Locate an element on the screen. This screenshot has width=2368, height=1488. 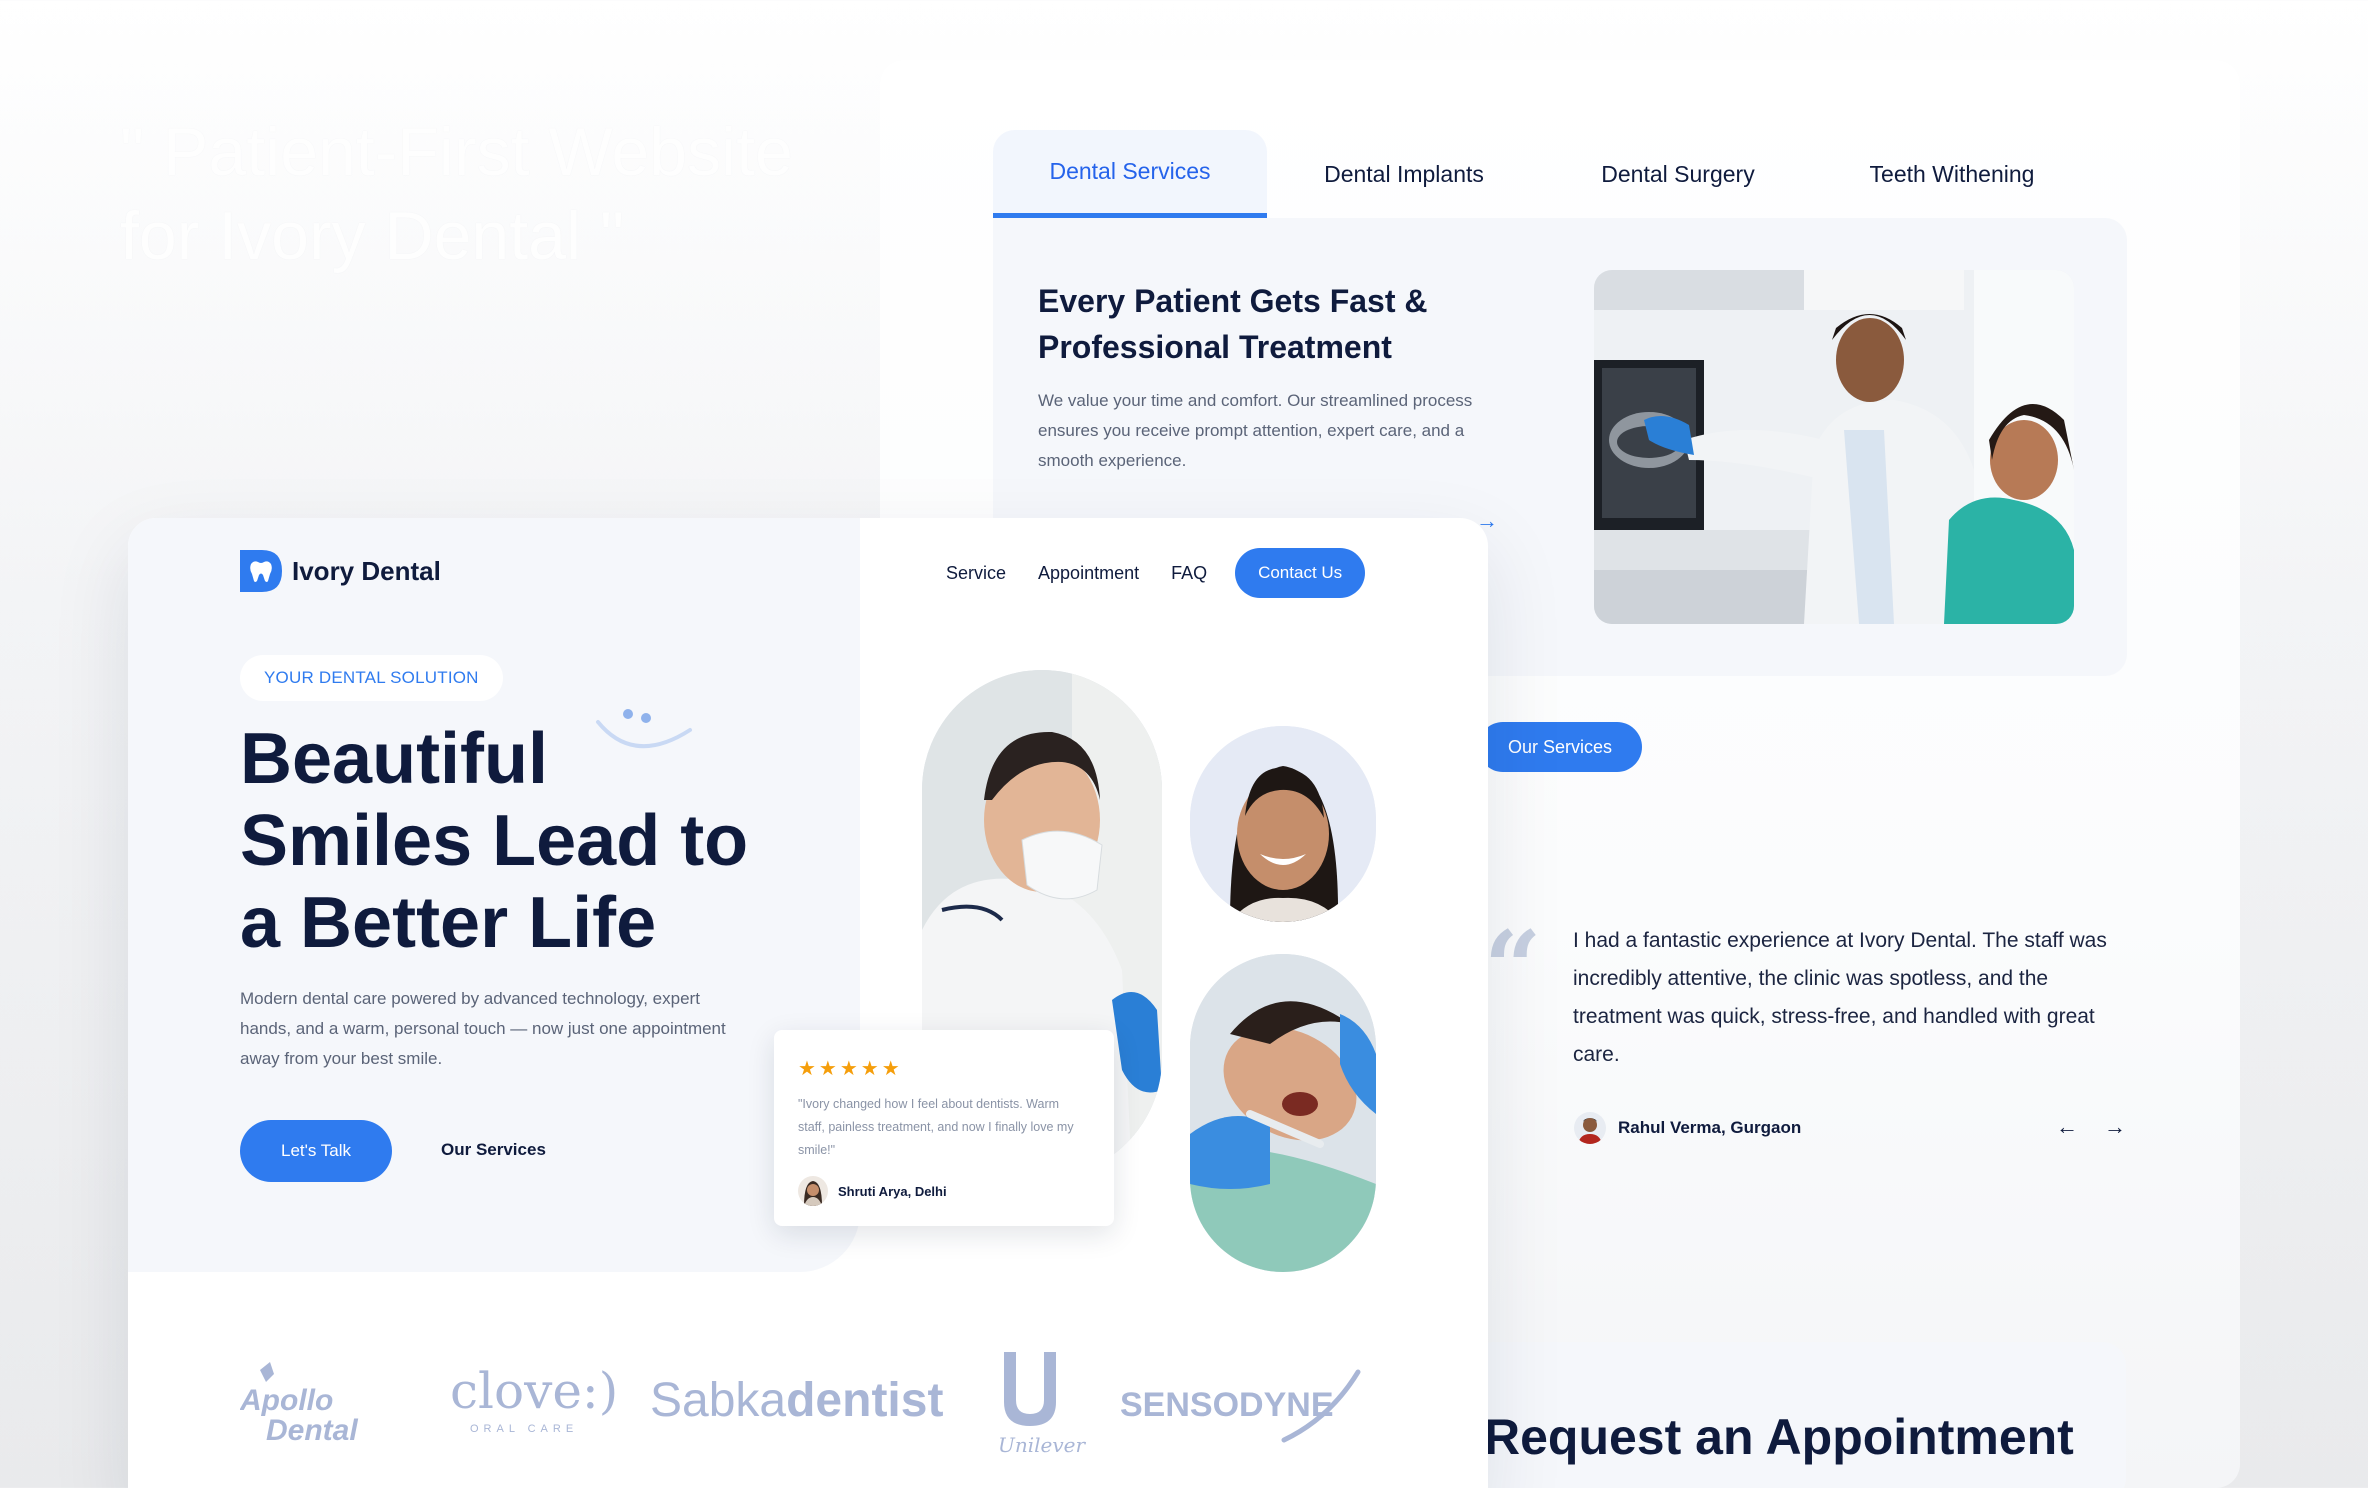
sensodyne-logo: SENSODYNE is located at coordinates (1240, 1406).